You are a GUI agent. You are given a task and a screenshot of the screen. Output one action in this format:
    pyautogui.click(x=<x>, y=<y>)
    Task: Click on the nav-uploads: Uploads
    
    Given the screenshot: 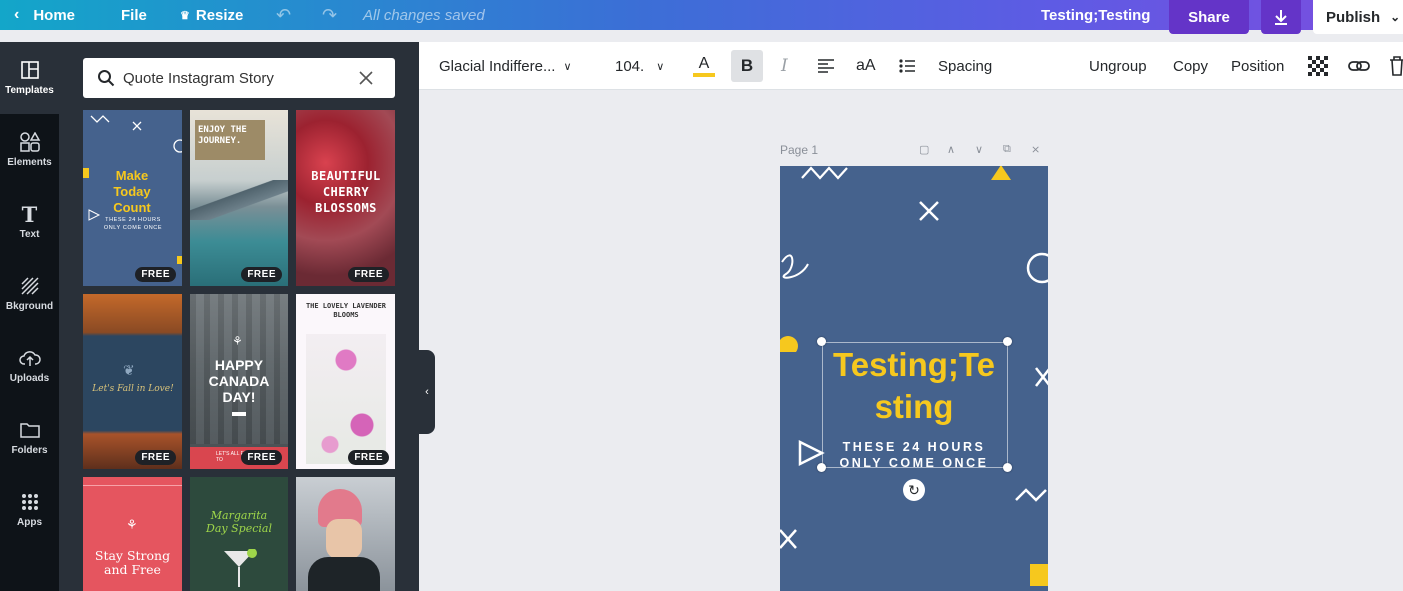 What is the action you would take?
    pyautogui.click(x=29, y=366)
    